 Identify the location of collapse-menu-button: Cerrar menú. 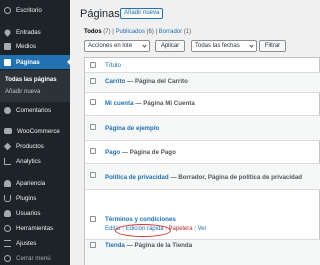
(35, 258).